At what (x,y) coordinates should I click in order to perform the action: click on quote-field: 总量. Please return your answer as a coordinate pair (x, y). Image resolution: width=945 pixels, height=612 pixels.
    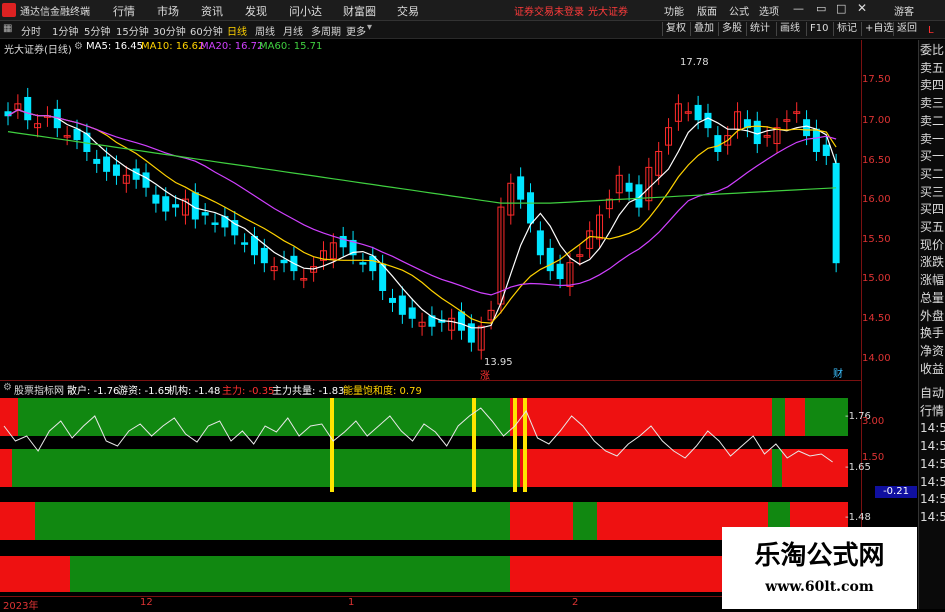
    Looking at the image, I should click on (932, 298).